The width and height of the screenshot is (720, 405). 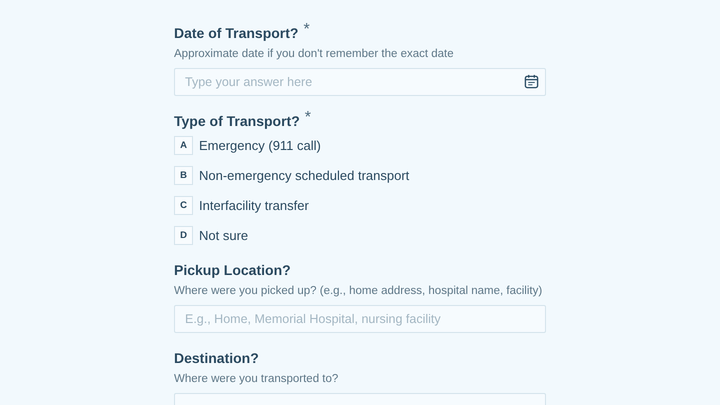 I want to click on option-key: D, so click(x=183, y=235).